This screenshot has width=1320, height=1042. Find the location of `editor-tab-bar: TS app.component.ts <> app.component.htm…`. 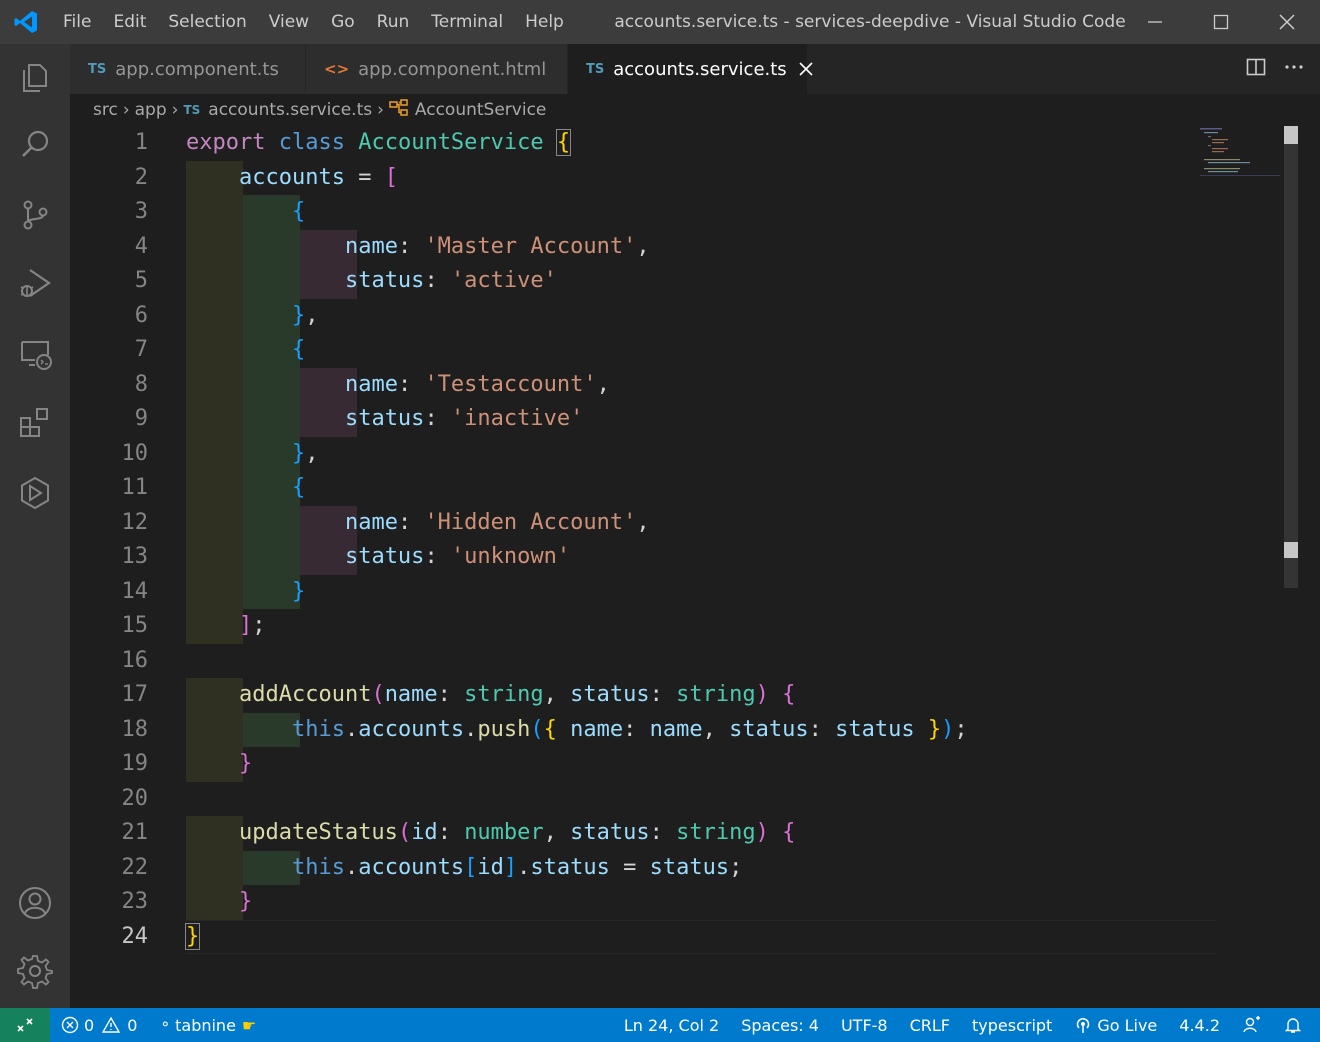

editor-tab-bar: TS app.component.ts <> app.component.htm… is located at coordinates (695, 69).